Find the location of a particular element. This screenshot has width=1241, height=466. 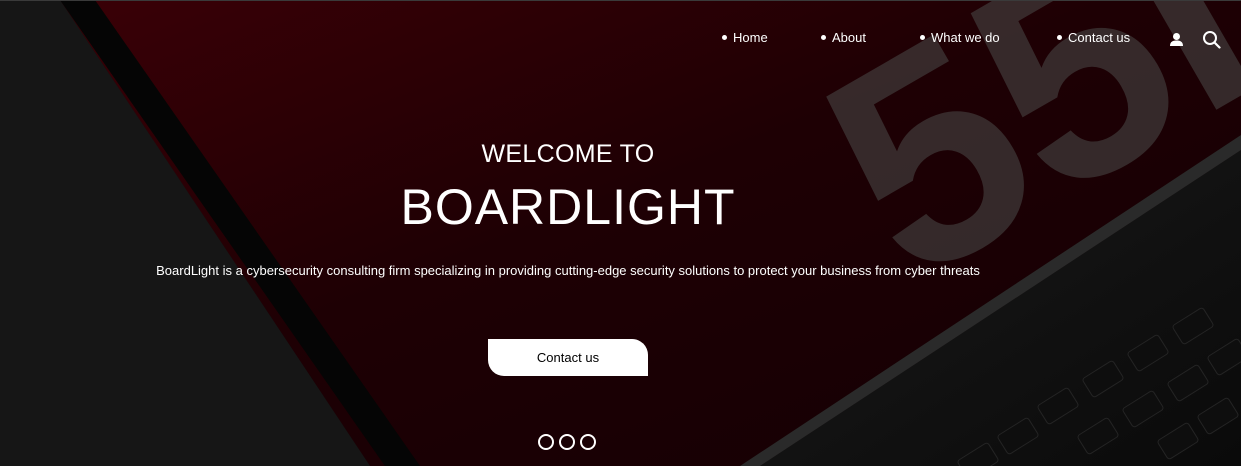

nav-item-about: About is located at coordinates (843, 37).